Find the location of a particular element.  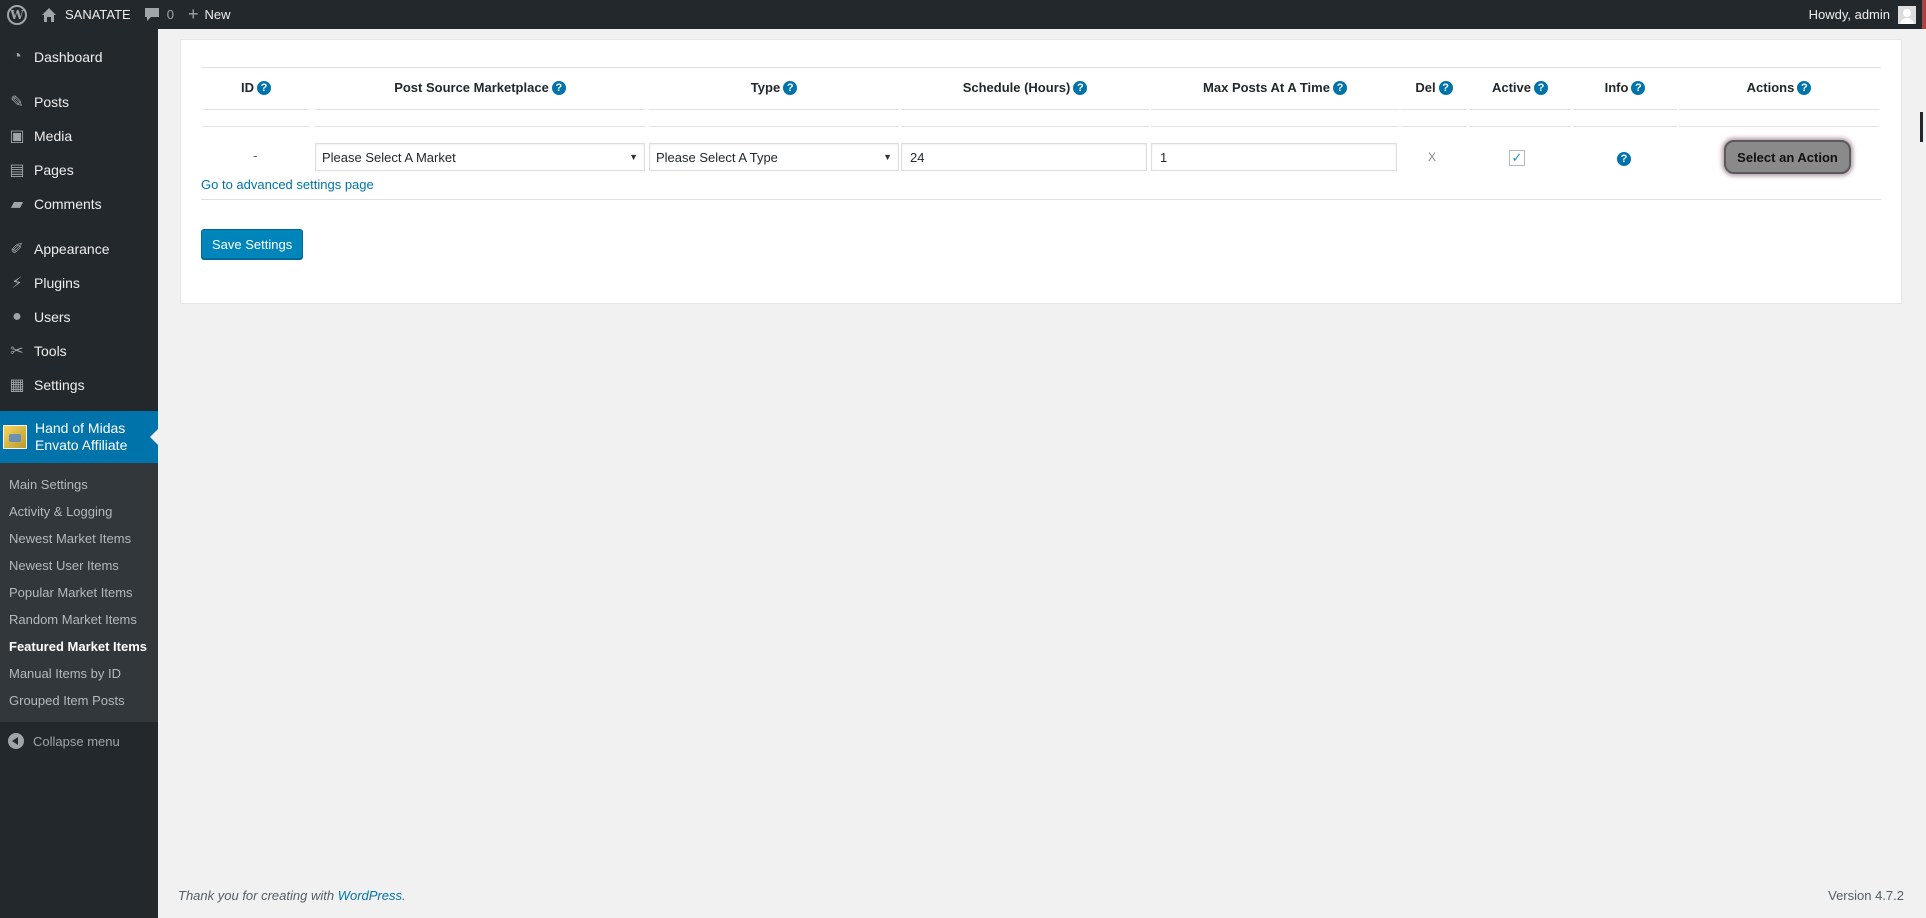

header-id: ID? is located at coordinates (256, 87).